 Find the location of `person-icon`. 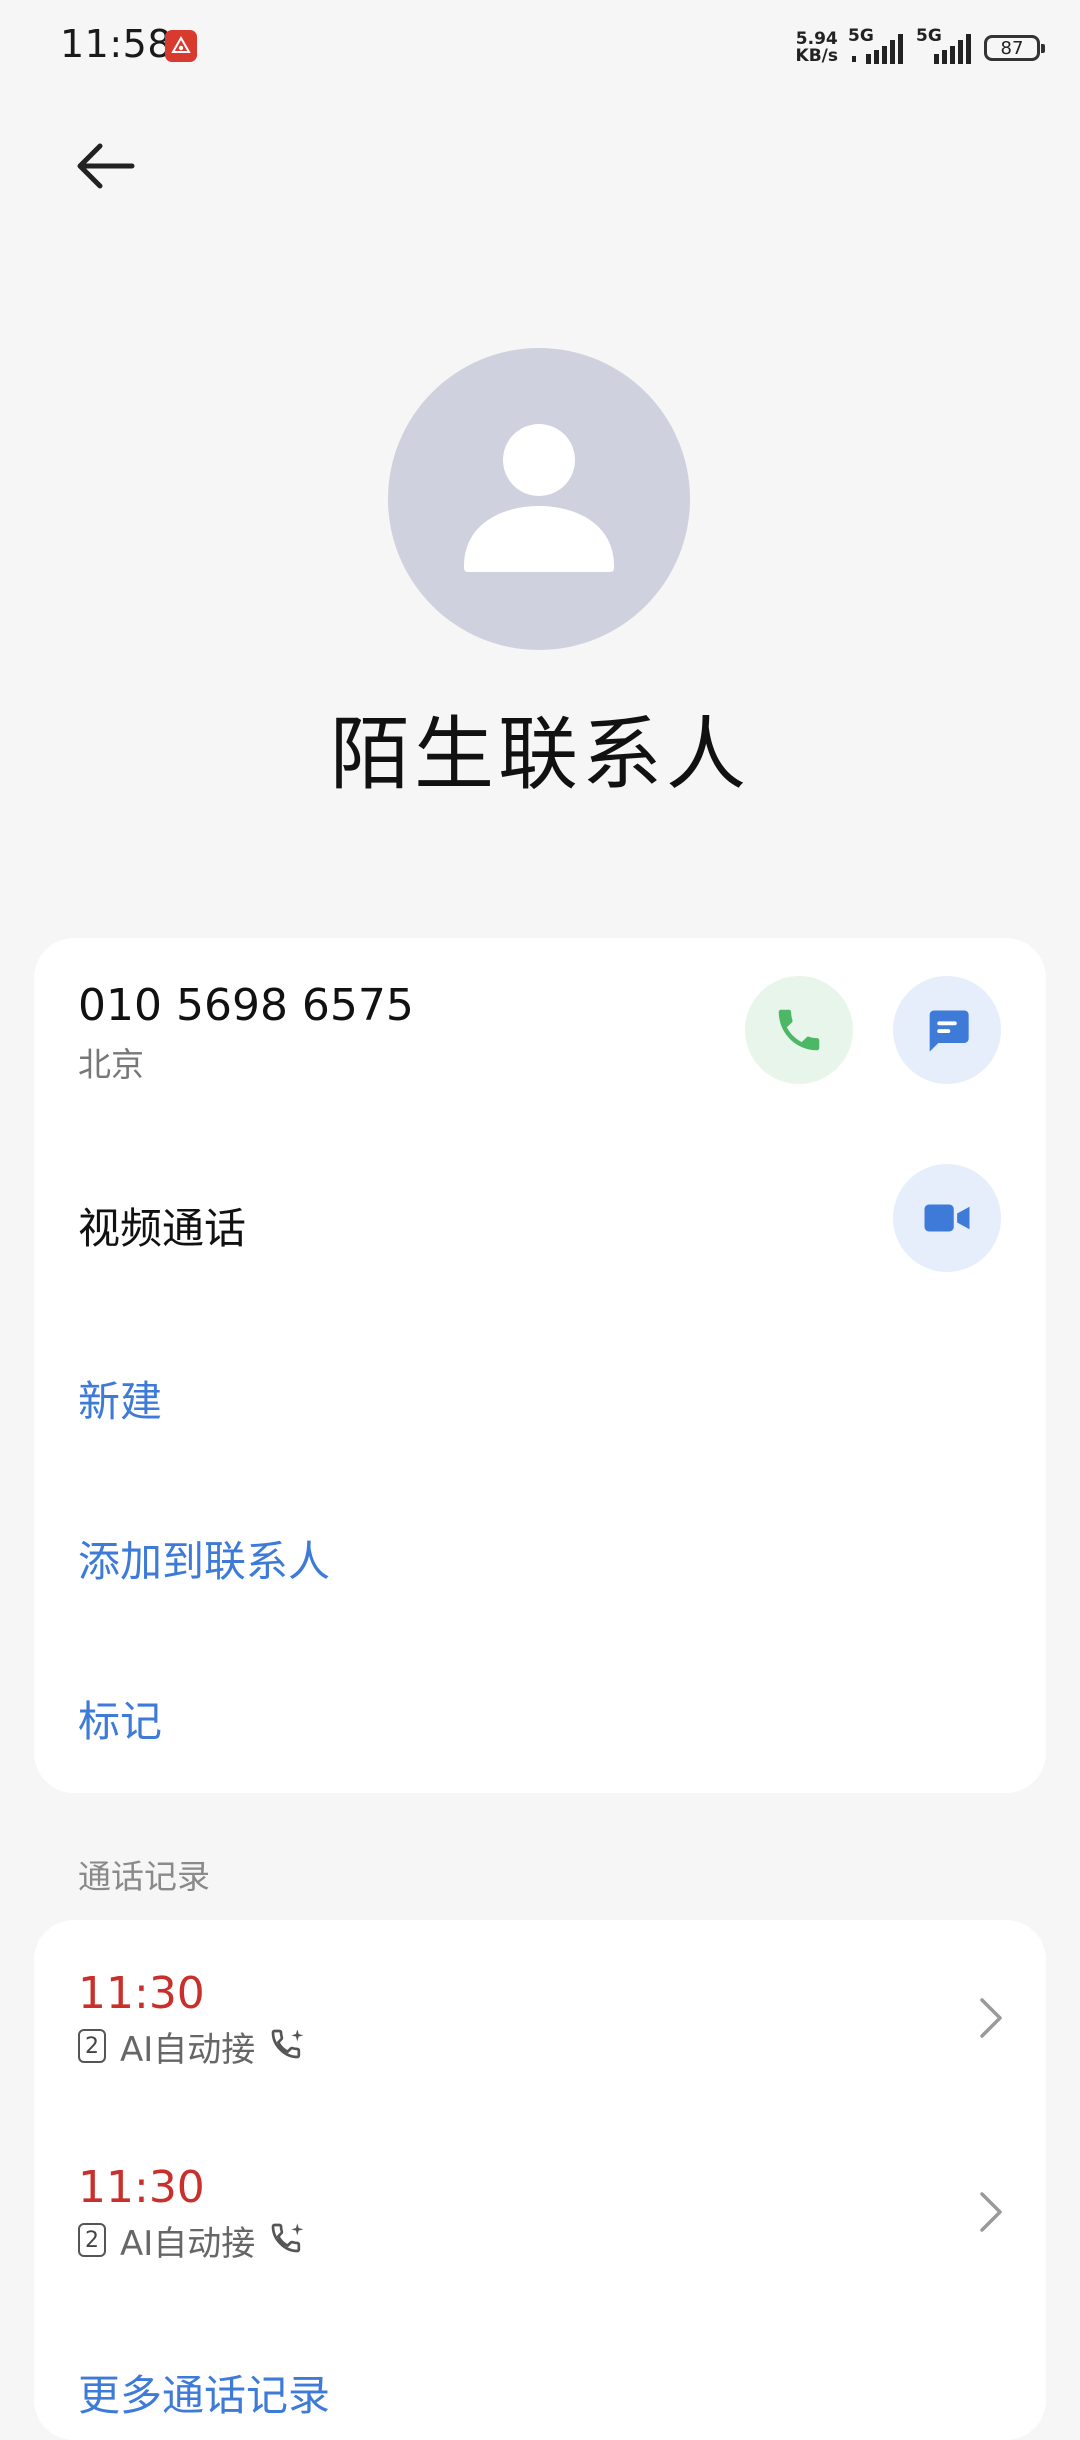

person-icon is located at coordinates (539, 498).